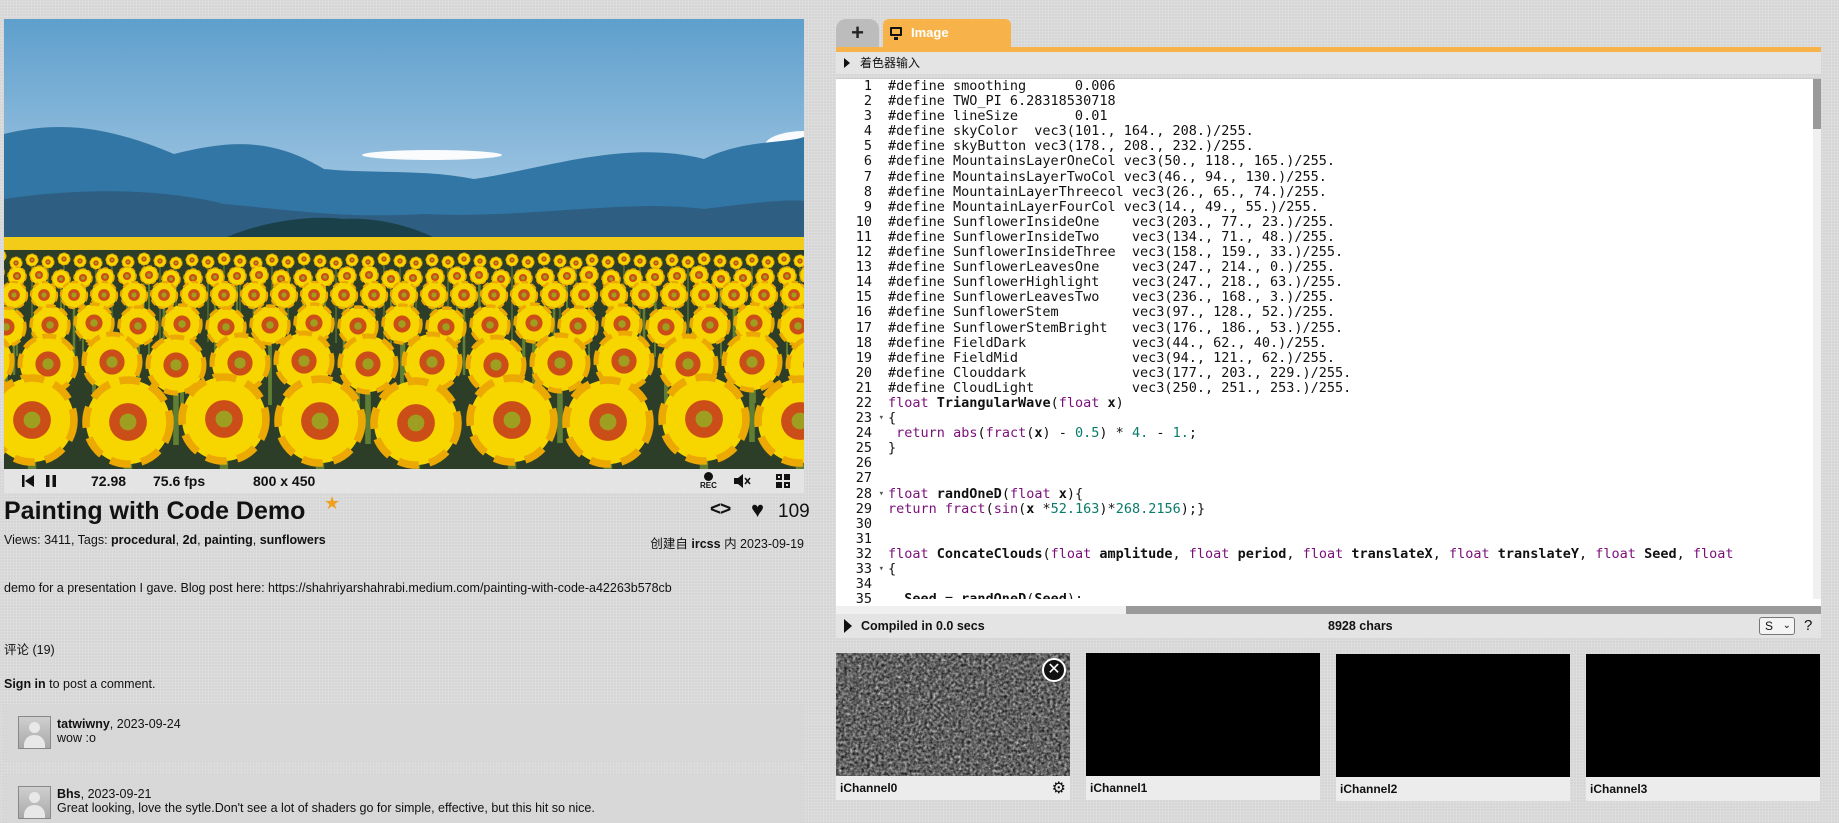  Describe the element at coordinates (1328, 63) in the screenshot. I see `shader-inputs-toggle: 着色器输入` at that location.